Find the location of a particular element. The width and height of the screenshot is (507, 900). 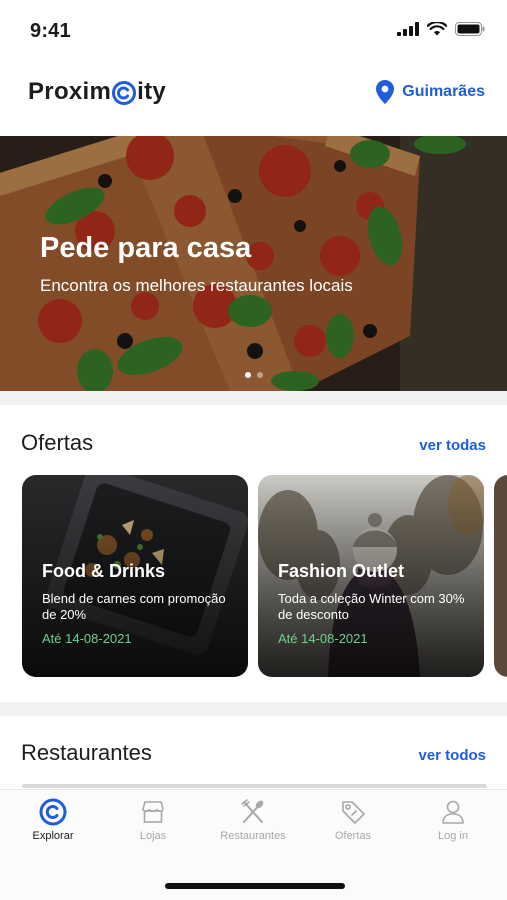

tab-lojas: Lojas is located at coordinates (153, 820).